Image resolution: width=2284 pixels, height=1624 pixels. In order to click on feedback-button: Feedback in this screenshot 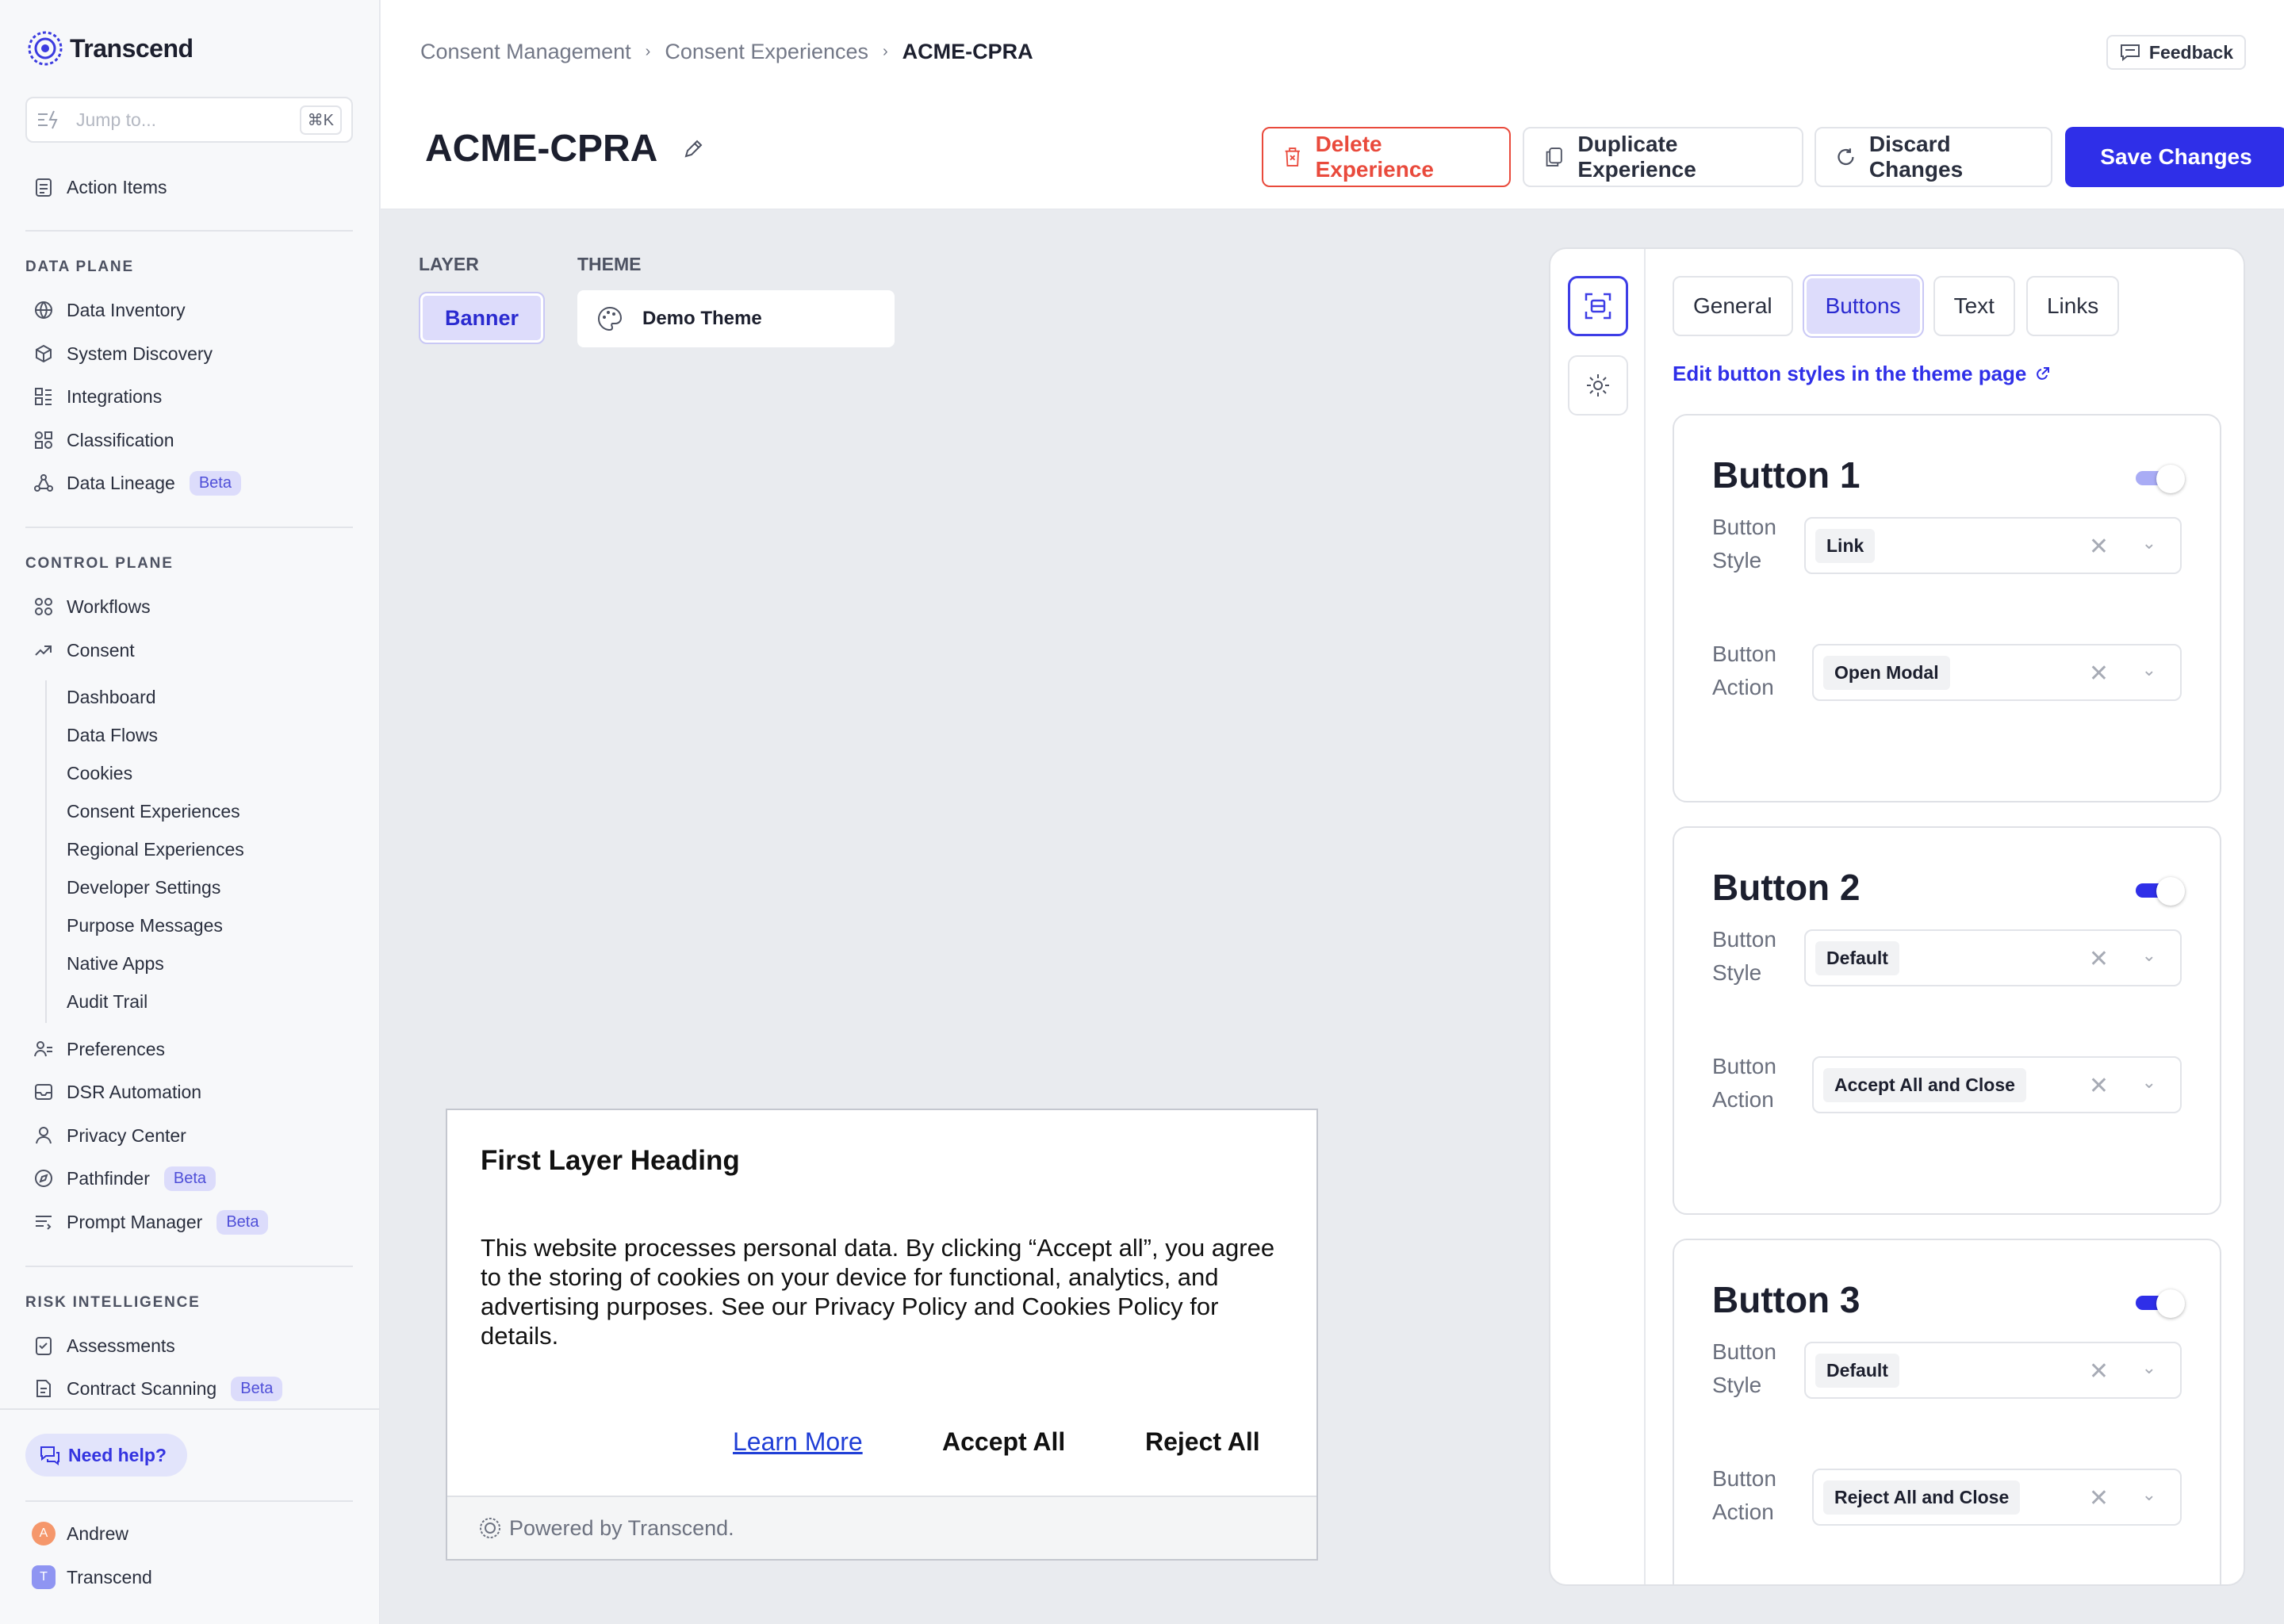, I will do `click(2176, 52)`.